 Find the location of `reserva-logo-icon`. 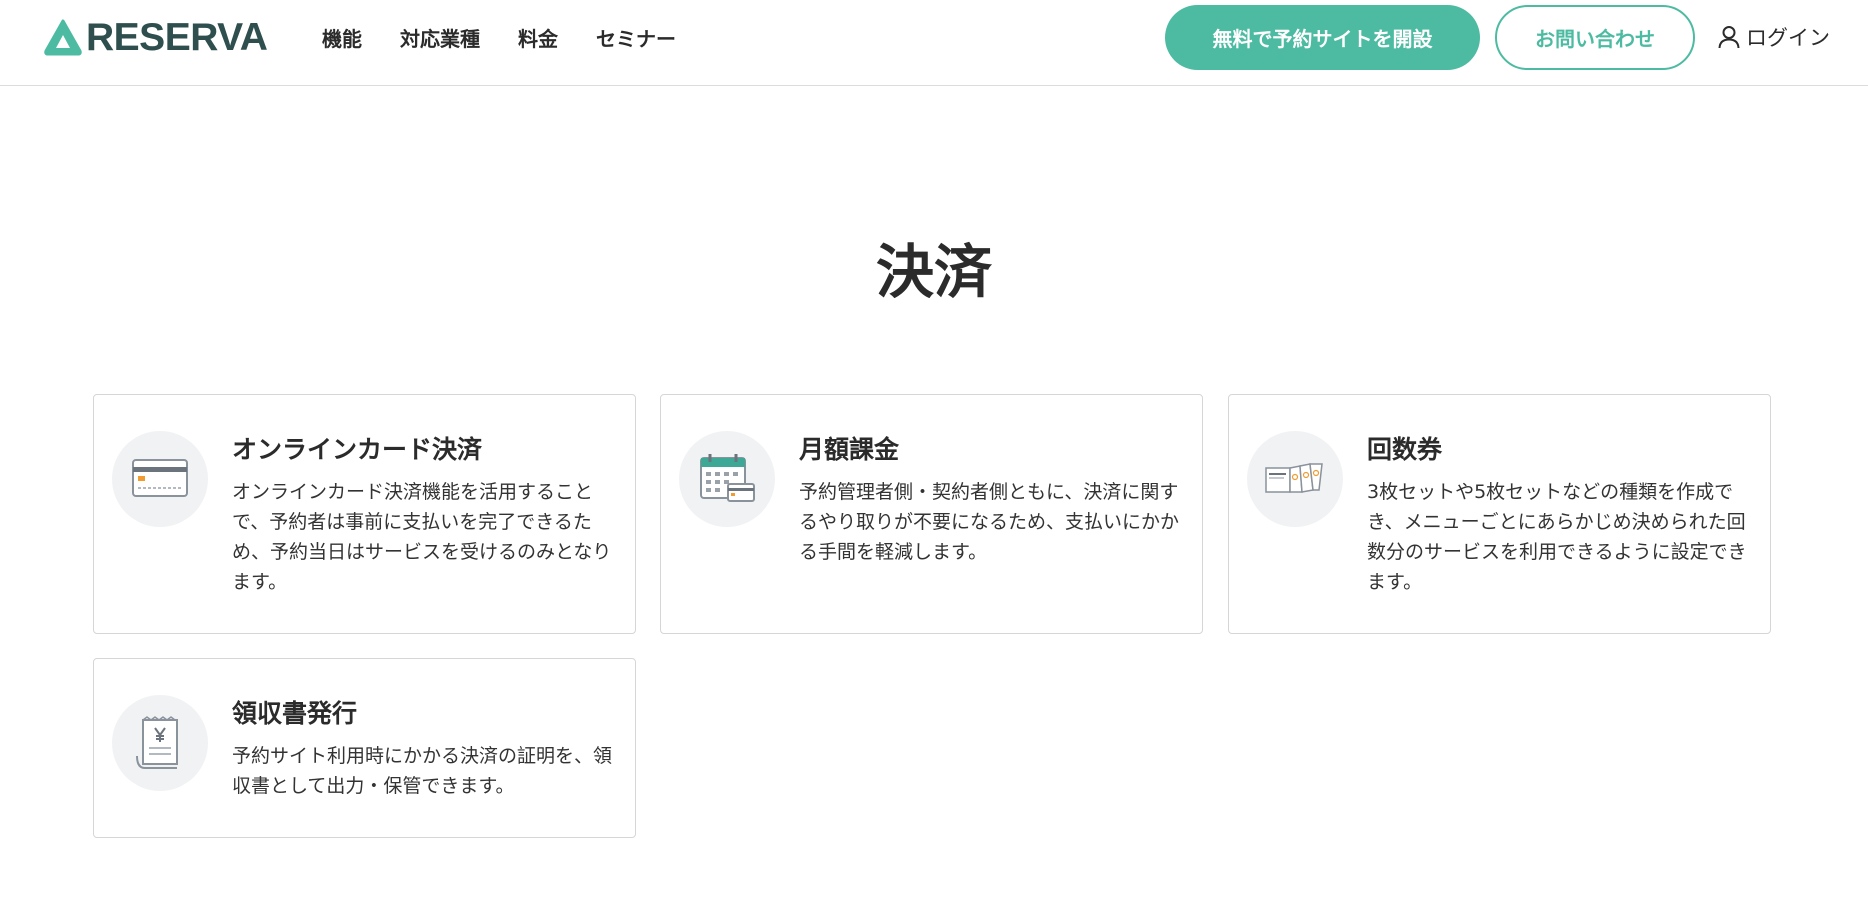

reserva-logo-icon is located at coordinates (63, 37).